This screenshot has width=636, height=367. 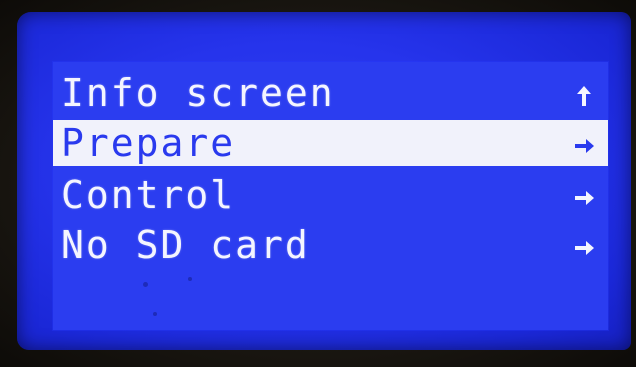 I want to click on menu-item-label: No SD card, so click(x=185, y=245).